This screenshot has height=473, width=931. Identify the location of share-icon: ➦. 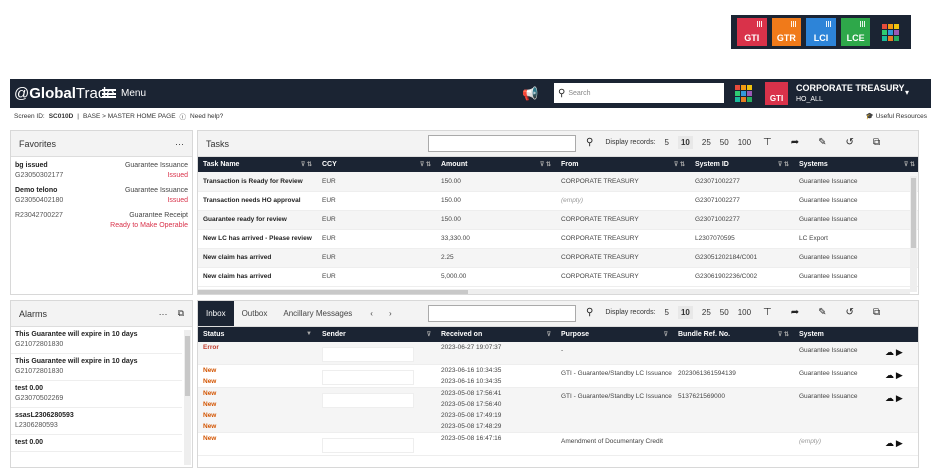
(795, 142).